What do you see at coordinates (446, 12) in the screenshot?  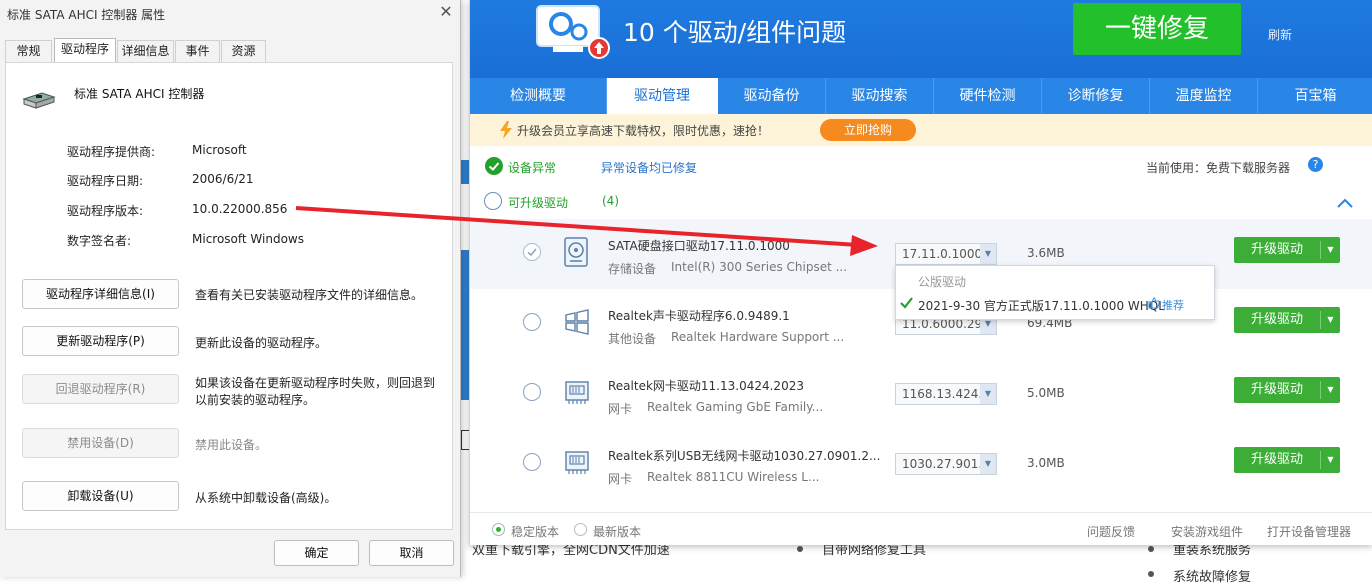 I see `close-icon: ✕` at bounding box center [446, 12].